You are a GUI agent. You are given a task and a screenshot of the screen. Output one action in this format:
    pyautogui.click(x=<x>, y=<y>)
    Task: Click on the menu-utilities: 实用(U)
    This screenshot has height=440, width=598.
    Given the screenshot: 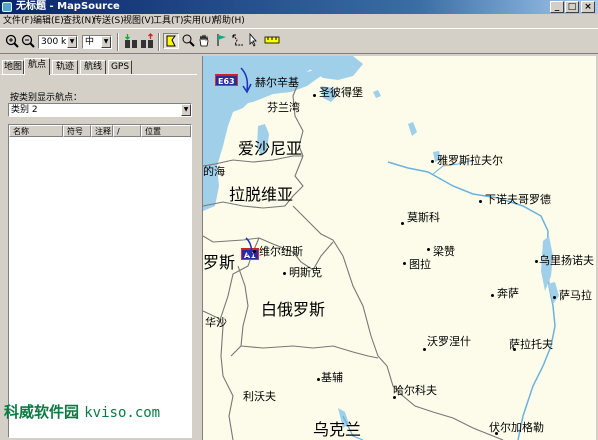 What is the action you would take?
    pyautogui.click(x=199, y=21)
    